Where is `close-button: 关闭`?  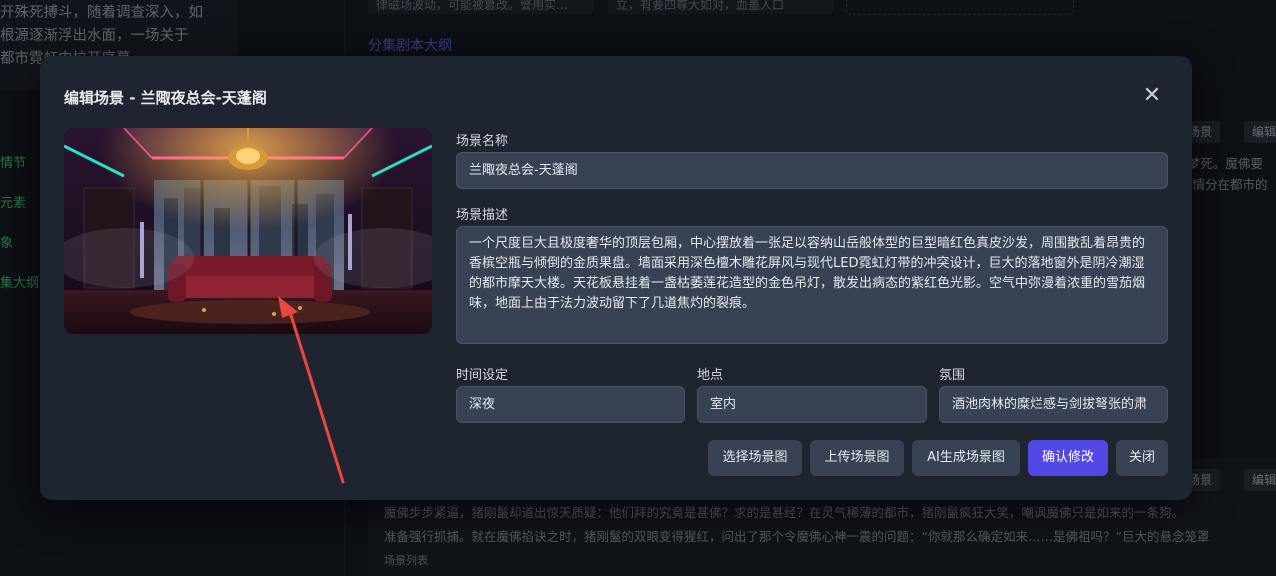 close-button: 关闭 is located at coordinates (1142, 458).